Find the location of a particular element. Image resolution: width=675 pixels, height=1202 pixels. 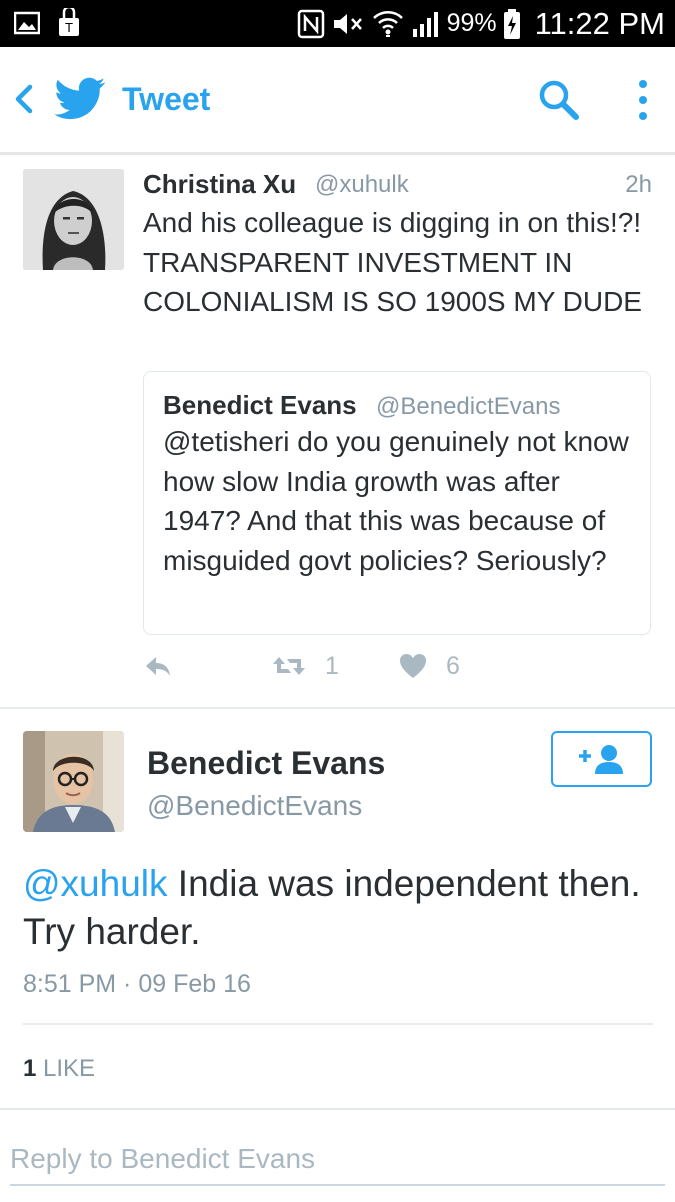

heart-icon is located at coordinates (413, 666).